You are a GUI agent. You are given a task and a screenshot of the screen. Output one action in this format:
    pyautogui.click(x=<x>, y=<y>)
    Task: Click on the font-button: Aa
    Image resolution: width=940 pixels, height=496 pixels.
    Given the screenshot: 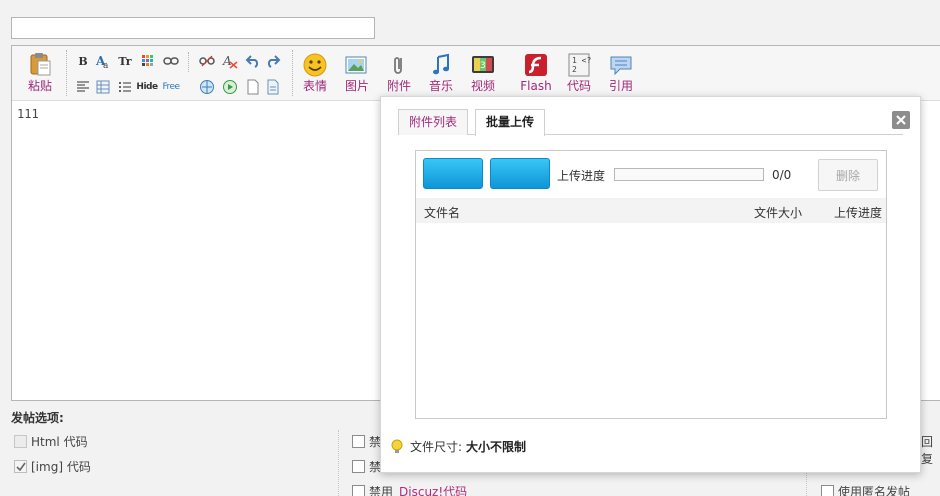 What is the action you would take?
    pyautogui.click(x=103, y=61)
    